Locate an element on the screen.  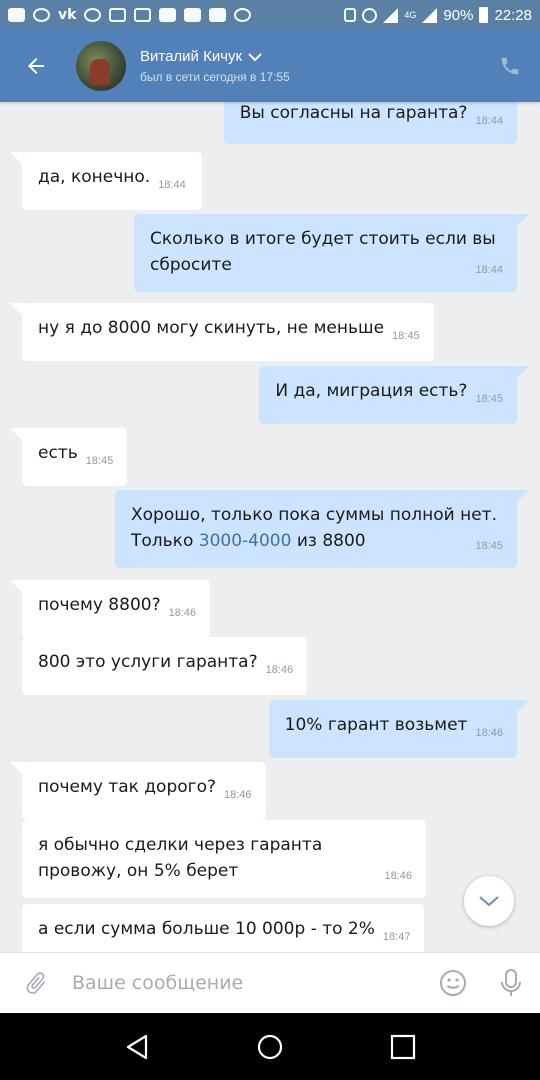
message-text: есть is located at coordinates (58, 453).